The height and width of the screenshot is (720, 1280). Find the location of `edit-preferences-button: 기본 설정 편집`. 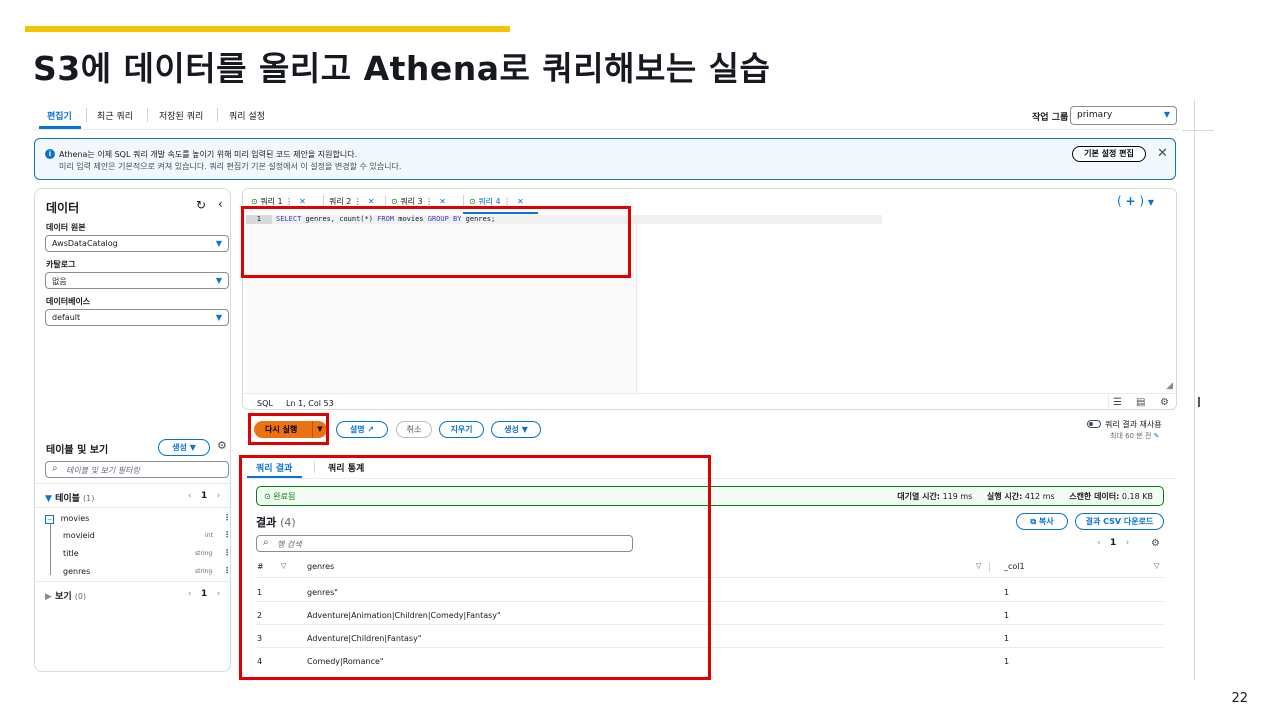

edit-preferences-button: 기본 설정 편집 is located at coordinates (1109, 154).